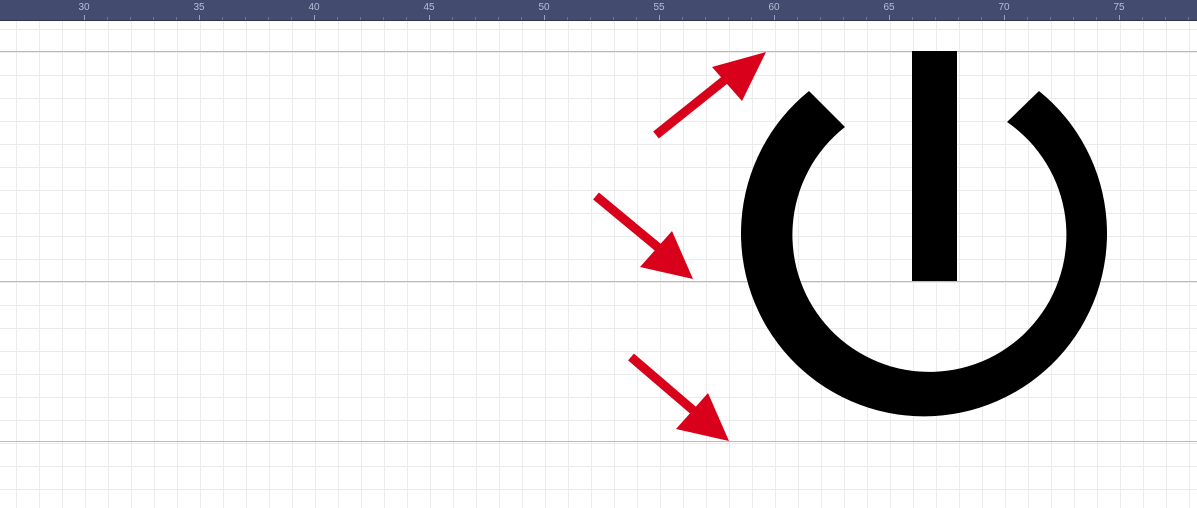 Image resolution: width=1197 pixels, height=508 pixels. I want to click on ruler-label: 75, so click(1119, 7).